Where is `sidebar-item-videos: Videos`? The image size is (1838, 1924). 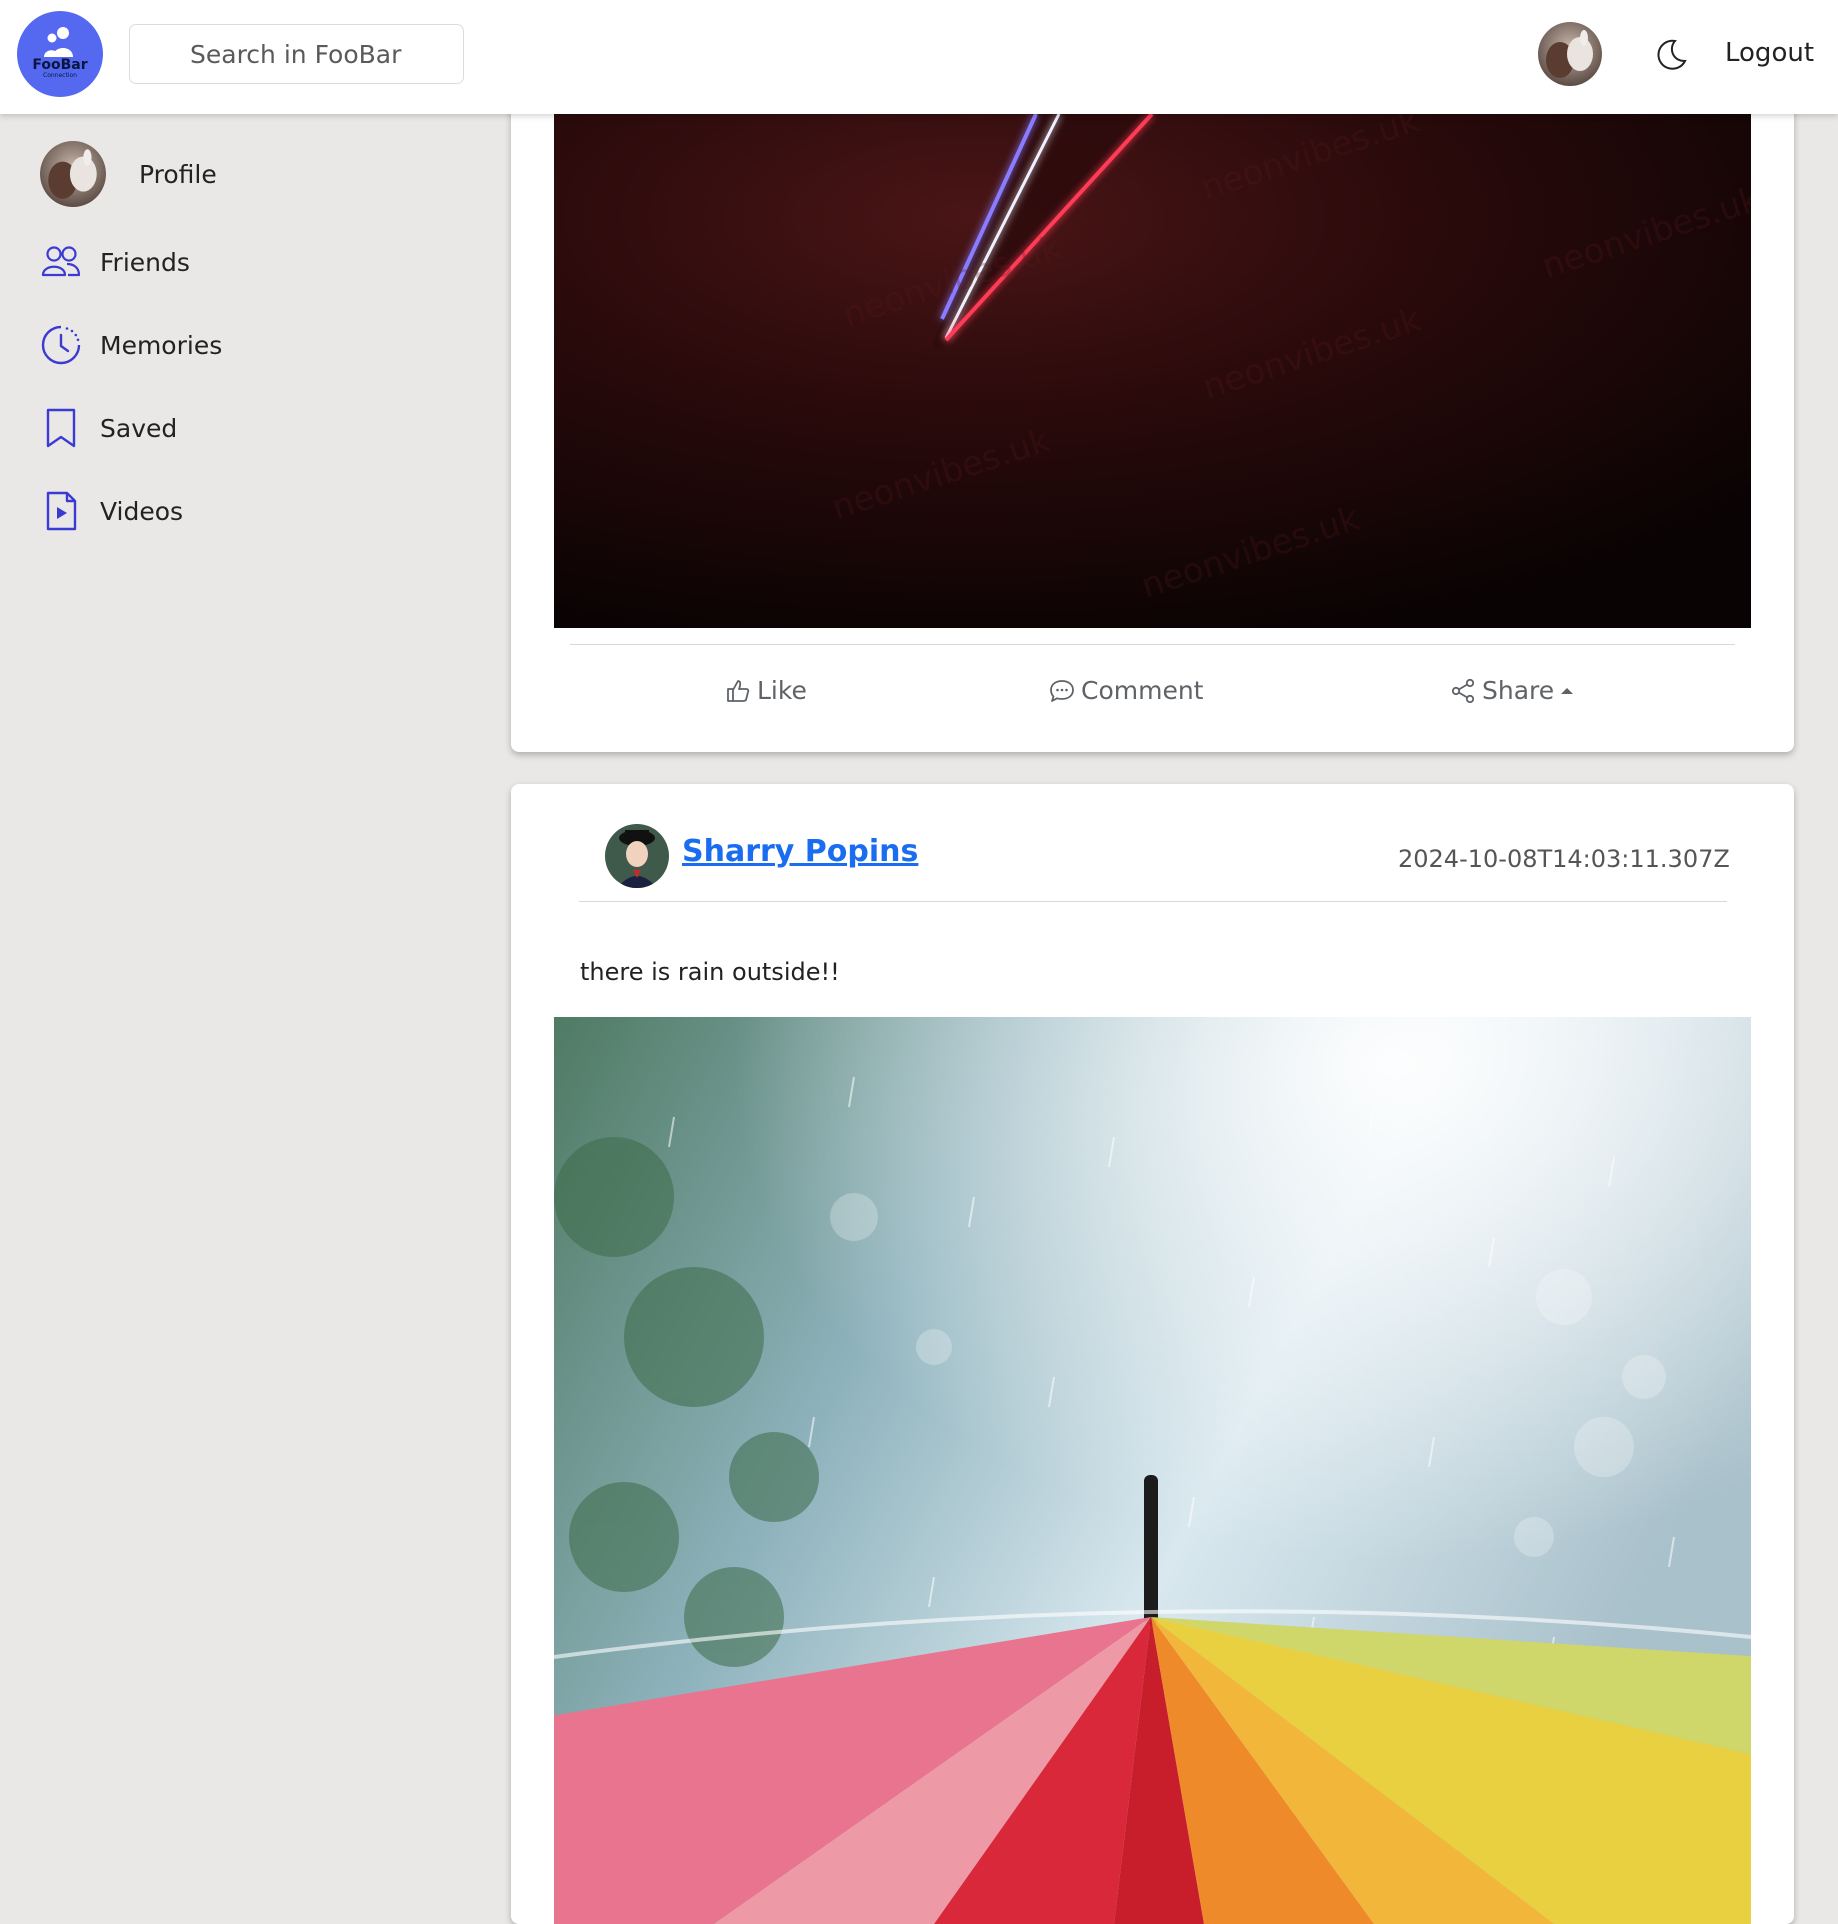
sidebar-item-videos: Videos is located at coordinates (111, 511).